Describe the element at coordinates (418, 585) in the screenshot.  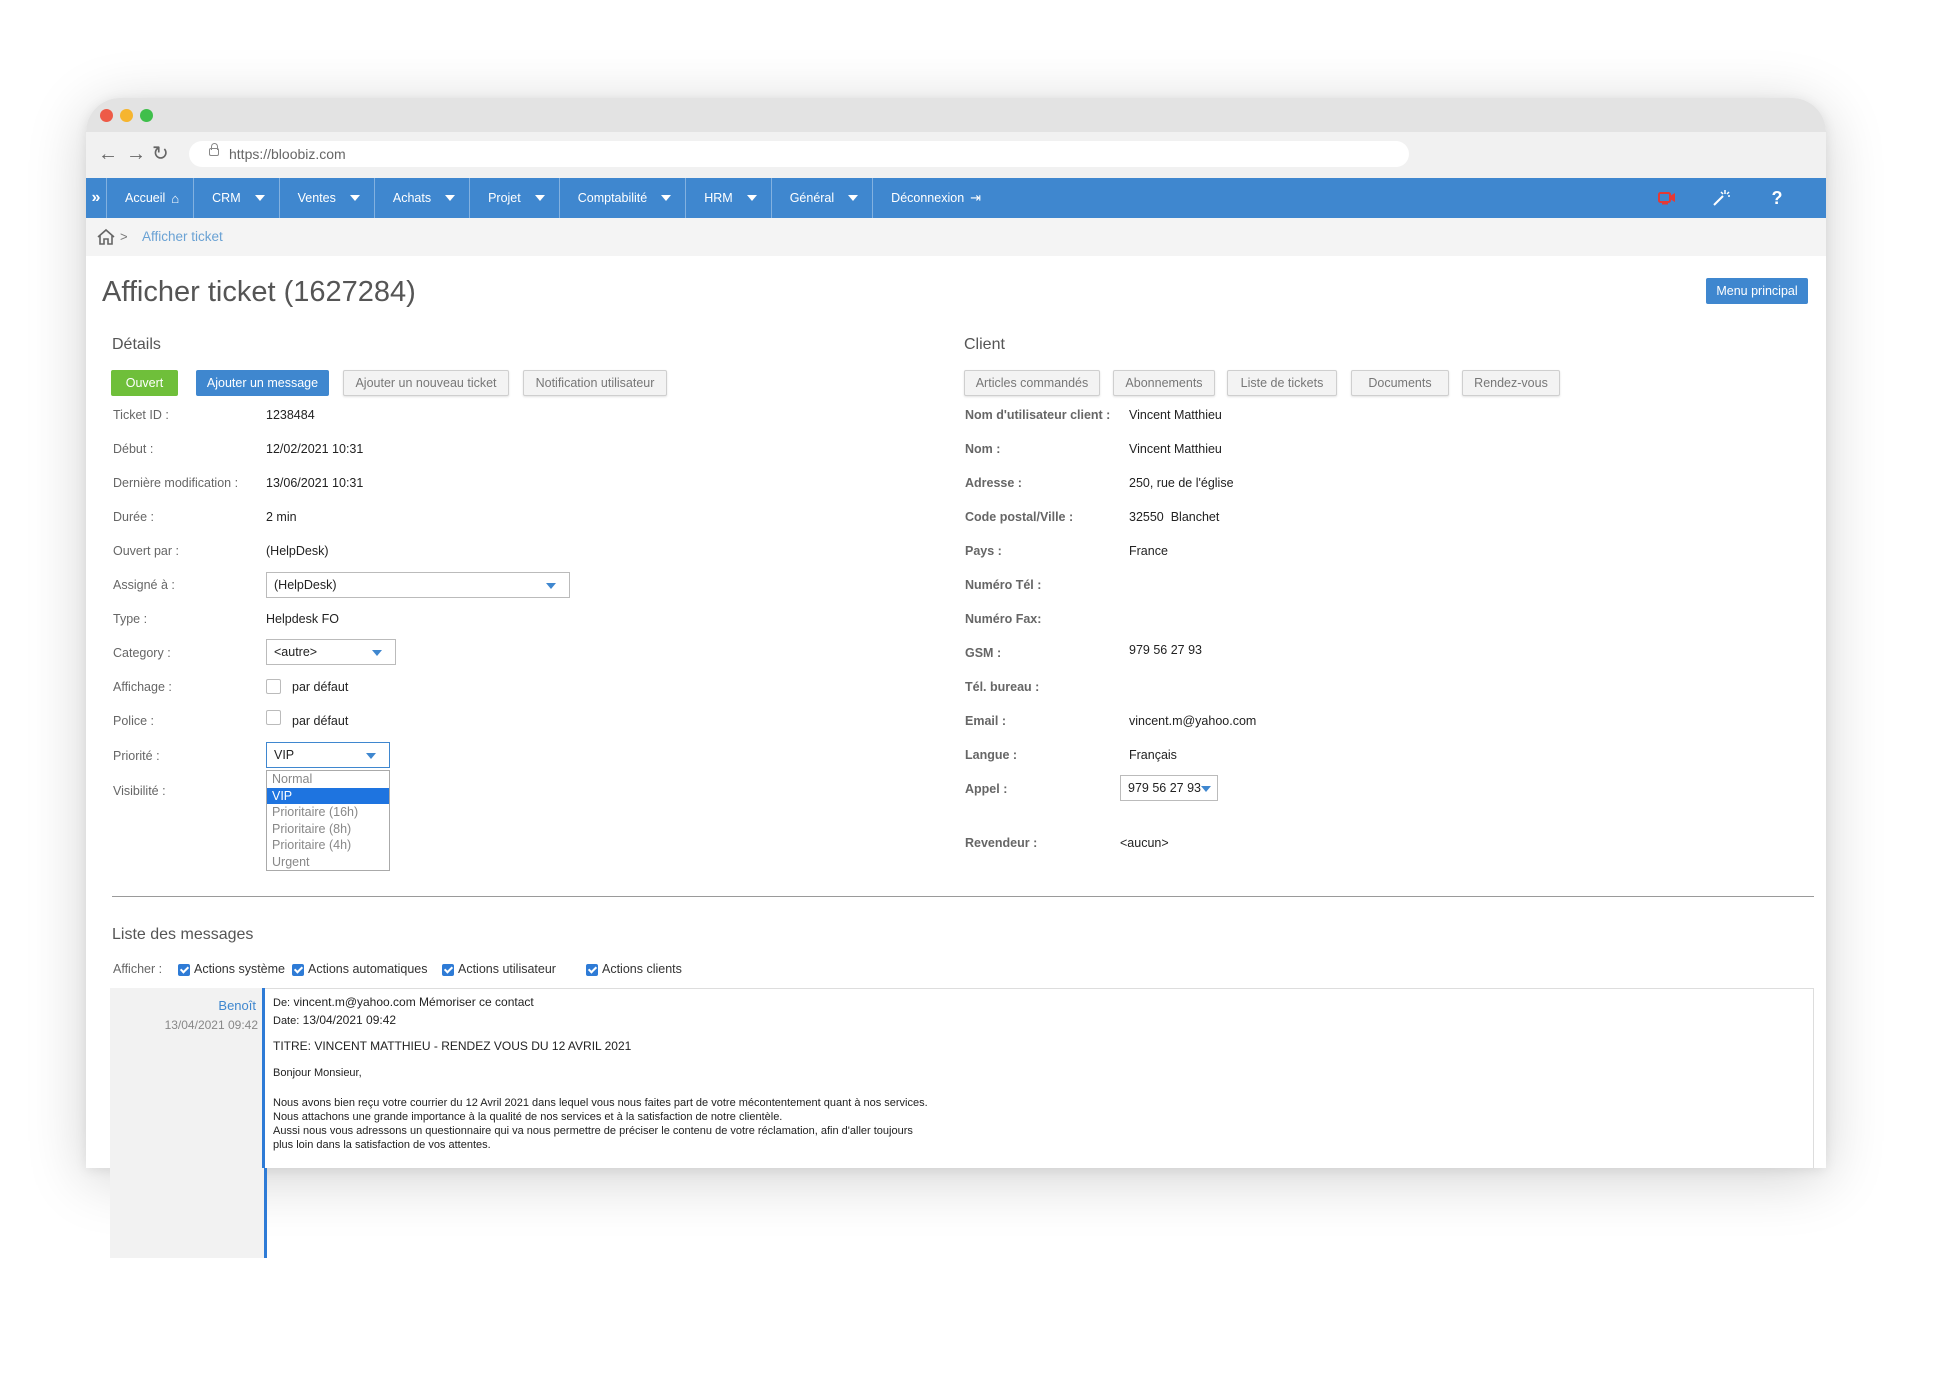
I see `assigned-to-select: (HelpDesk)` at that location.